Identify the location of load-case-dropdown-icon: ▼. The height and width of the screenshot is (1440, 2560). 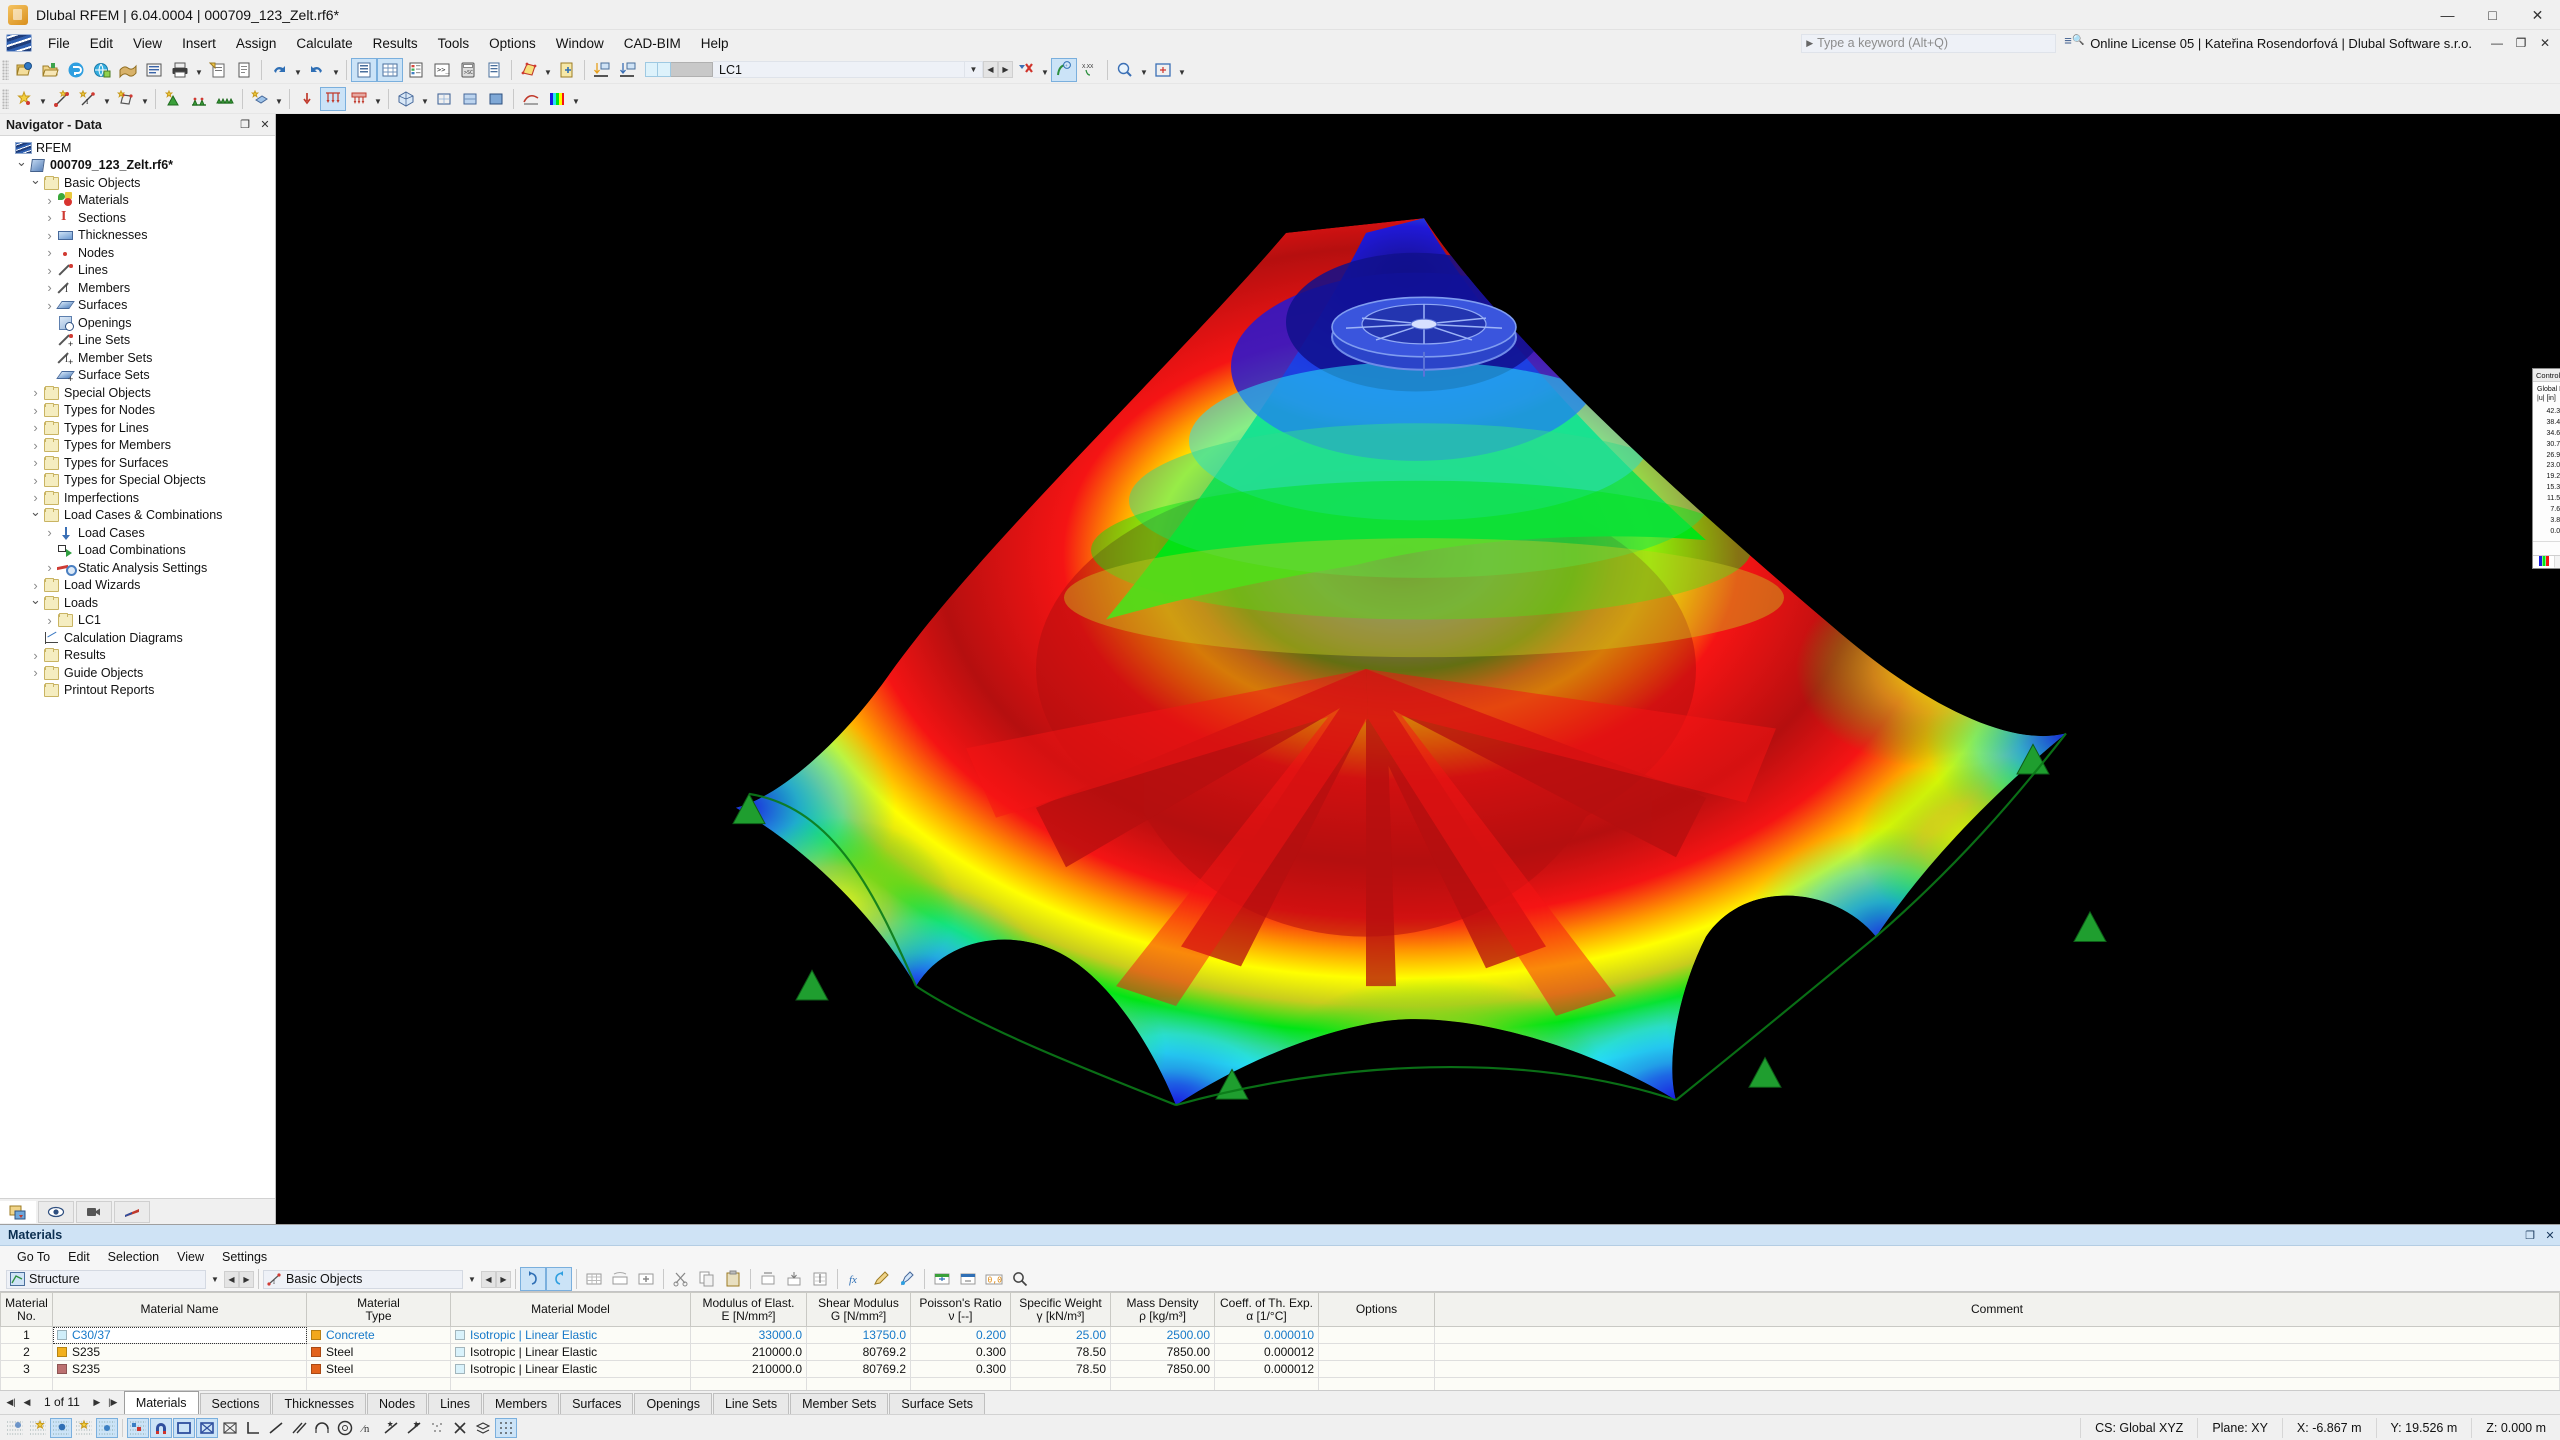
(974, 69).